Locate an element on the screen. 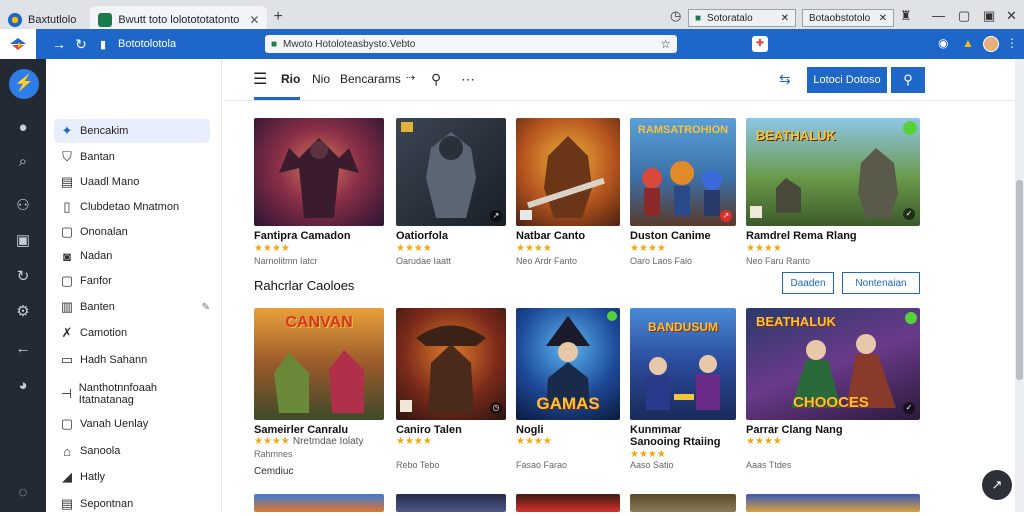 Image resolution: width=1024 pixels, height=516 pixels. scrollbar-thumb is located at coordinates (1019, 280).